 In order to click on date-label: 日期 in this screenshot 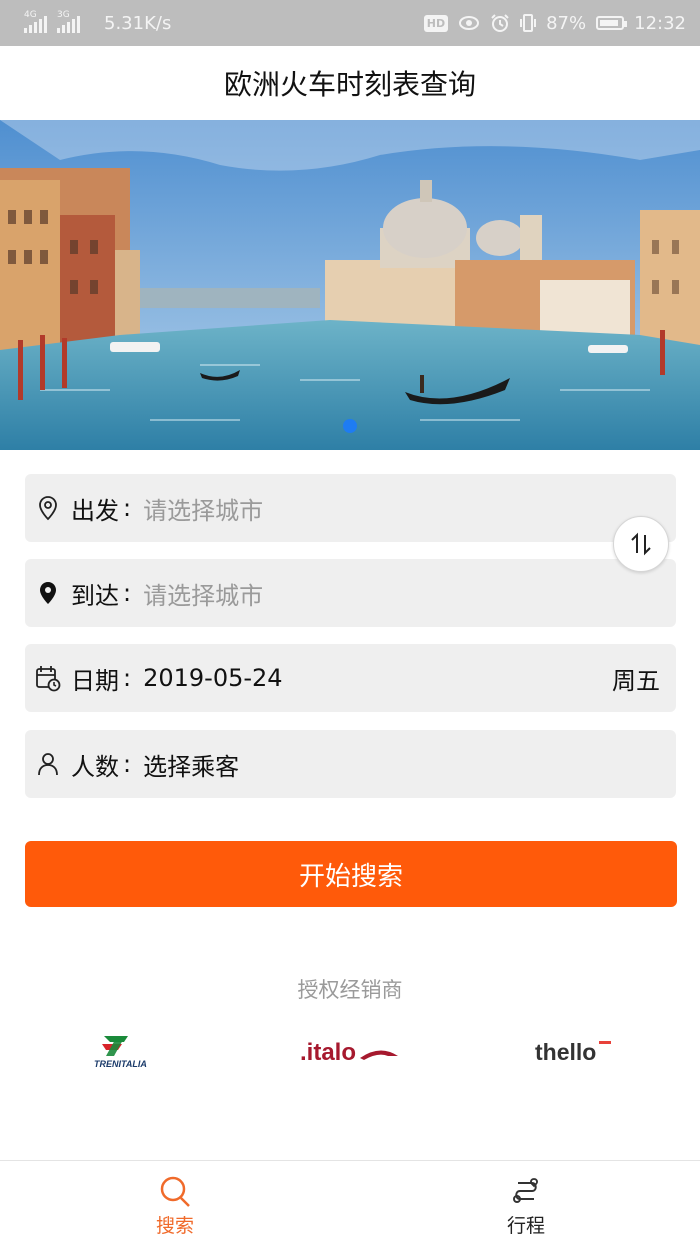, I will do `click(95, 680)`.